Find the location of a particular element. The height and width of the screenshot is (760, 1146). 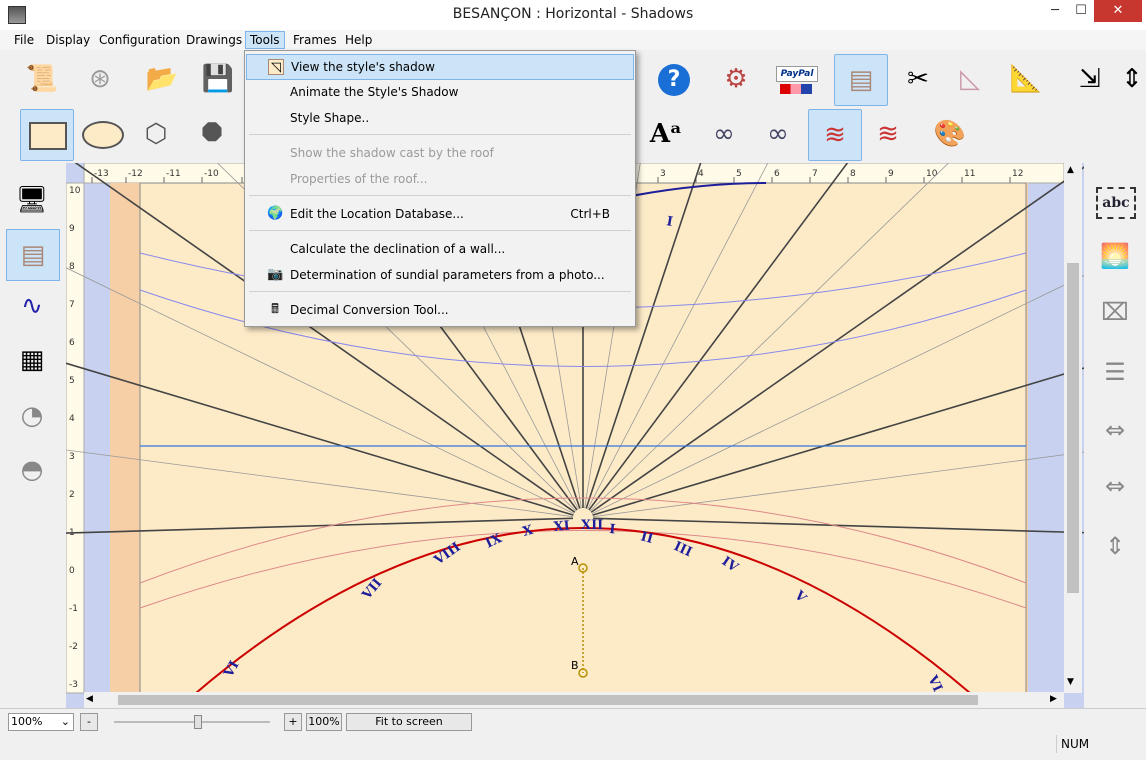

shadow-view-toggle-button: ▤ is located at coordinates (861, 80).